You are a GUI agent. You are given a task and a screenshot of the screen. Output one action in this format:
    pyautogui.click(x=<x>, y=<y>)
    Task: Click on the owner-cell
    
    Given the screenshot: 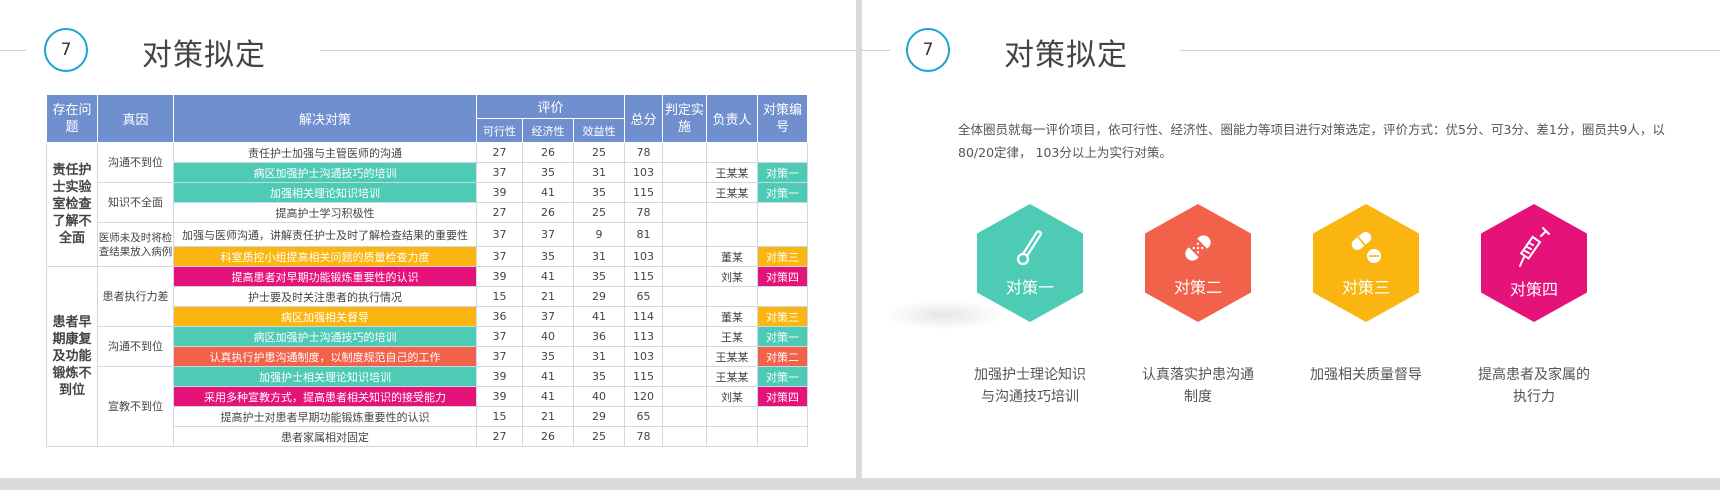 What is the action you would take?
    pyautogui.click(x=732, y=212)
    